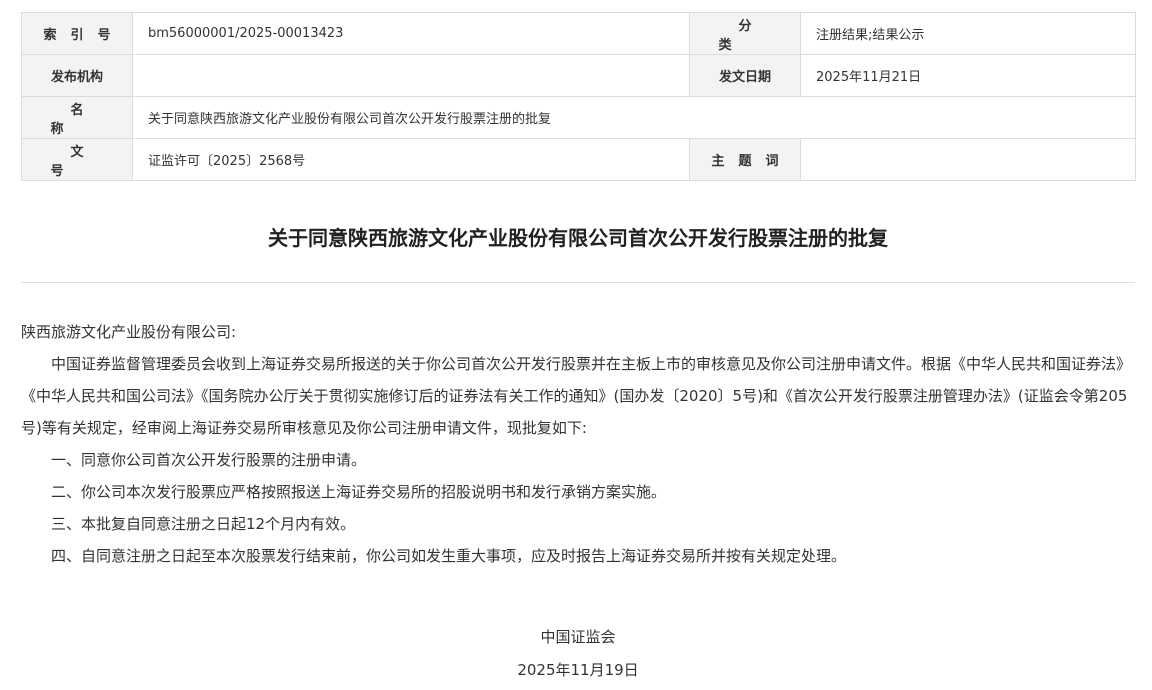 Image resolution: width=1152 pixels, height=690 pixels. What do you see at coordinates (578, 670) in the screenshot?
I see `sign-date: 2025年11月19日` at bounding box center [578, 670].